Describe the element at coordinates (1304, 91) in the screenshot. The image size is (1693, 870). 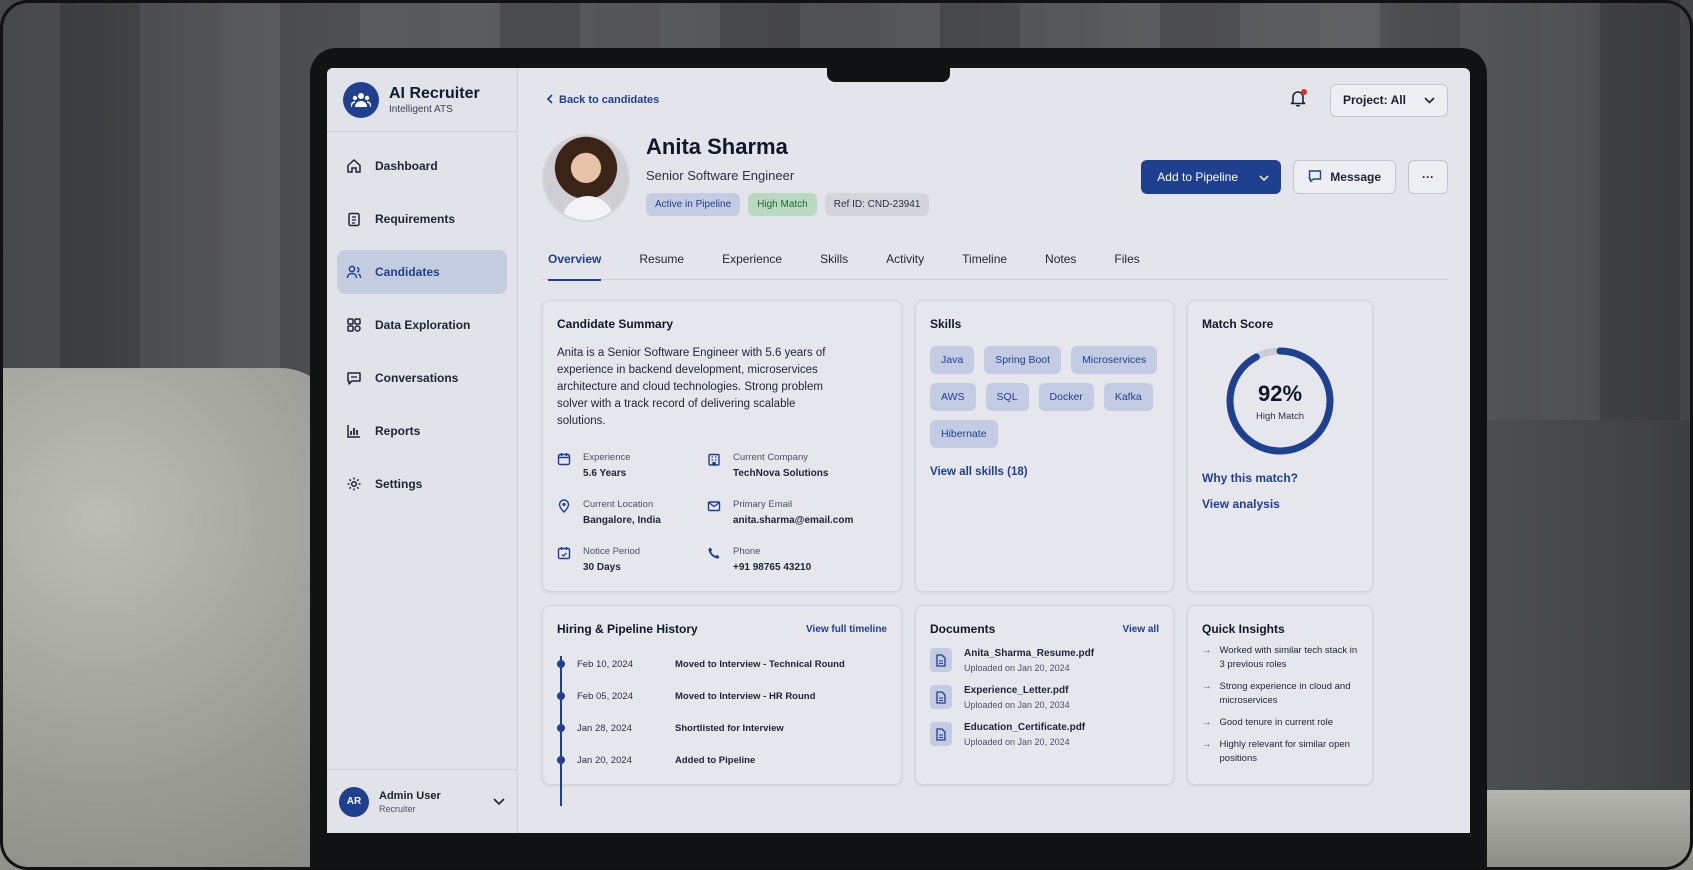
I see `notification-dot` at that location.